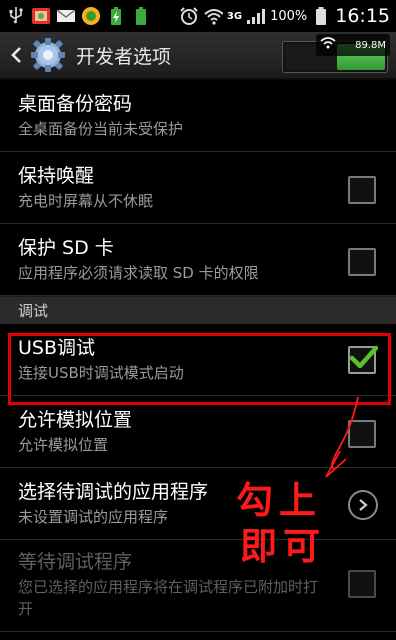  What do you see at coordinates (256, 16) in the screenshot?
I see `signal-icon` at bounding box center [256, 16].